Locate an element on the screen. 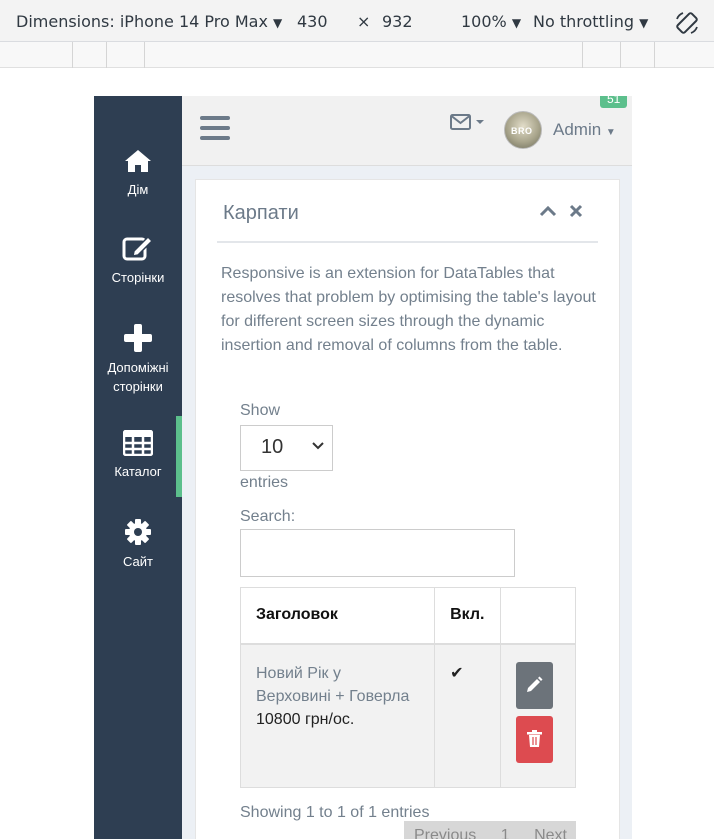  avatar: BRO is located at coordinates (523, 130).